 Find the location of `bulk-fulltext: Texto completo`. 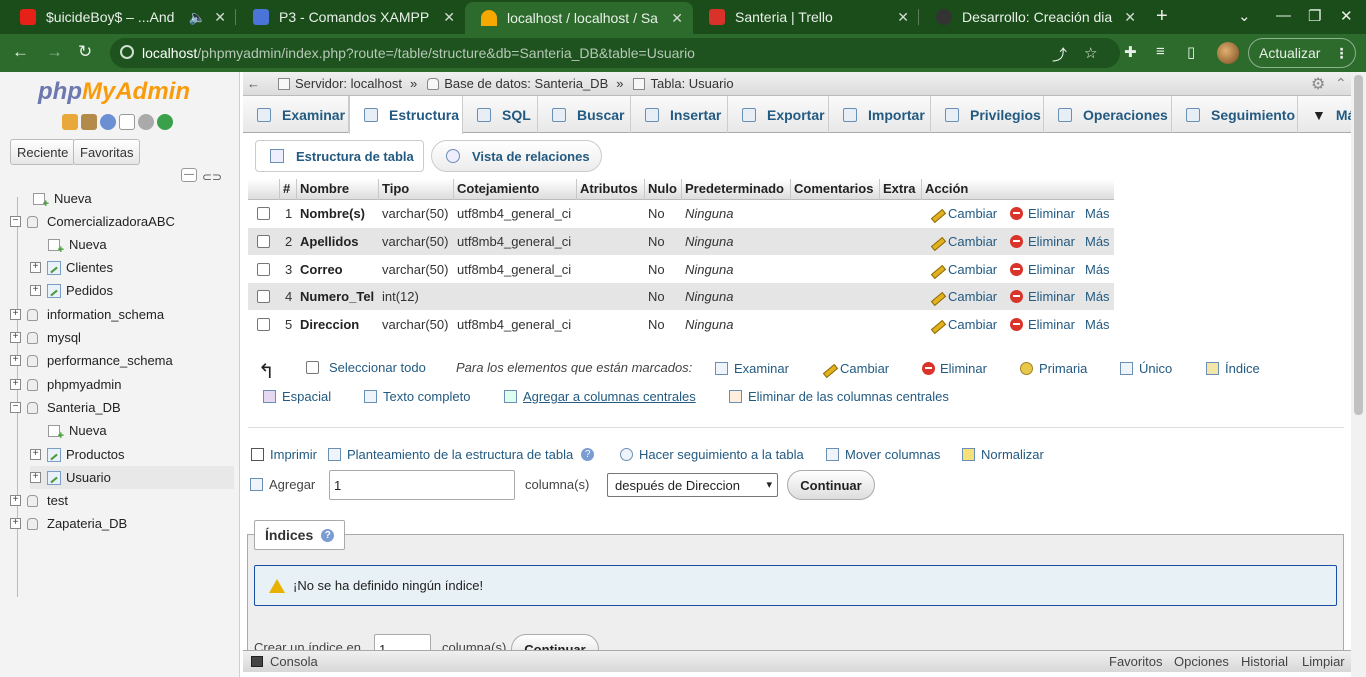

bulk-fulltext: Texto completo is located at coordinates (417, 396).